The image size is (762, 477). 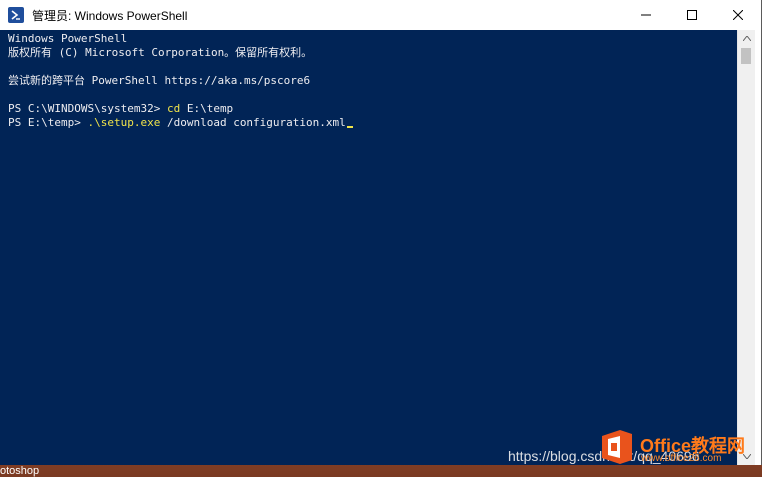 I want to click on command-args: /download configuration.xml, so click(x=253, y=122).